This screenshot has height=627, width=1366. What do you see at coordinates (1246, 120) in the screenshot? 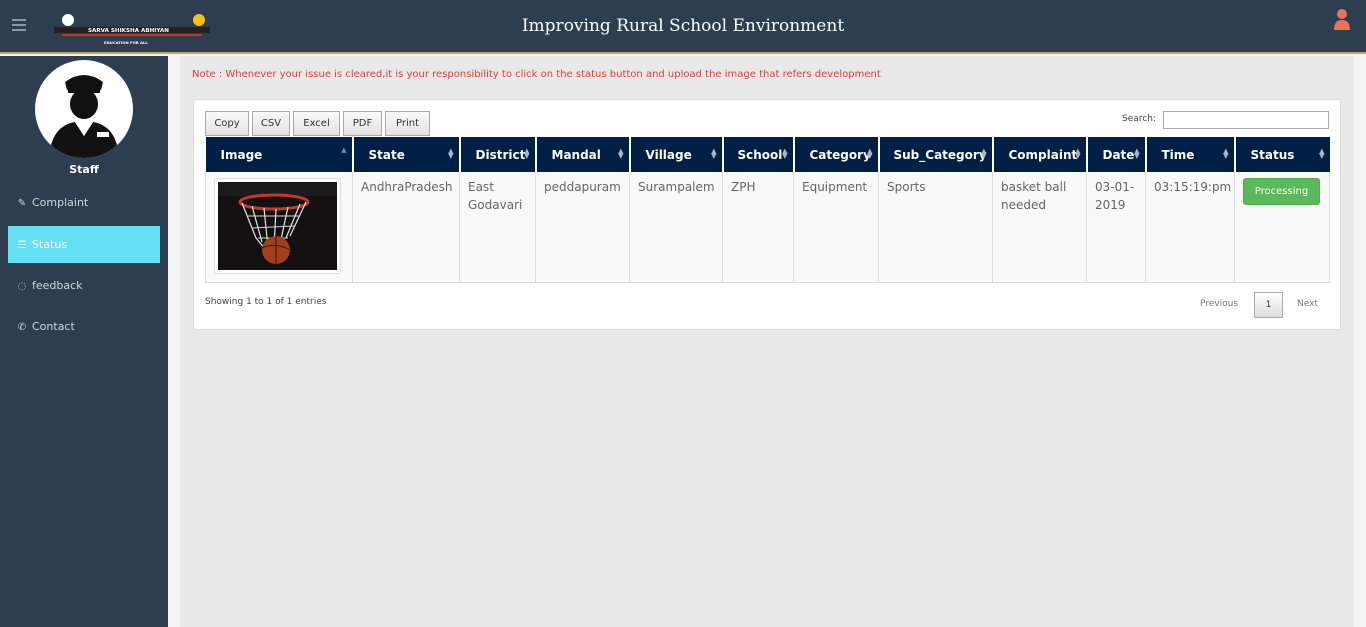
I see `search-input` at bounding box center [1246, 120].